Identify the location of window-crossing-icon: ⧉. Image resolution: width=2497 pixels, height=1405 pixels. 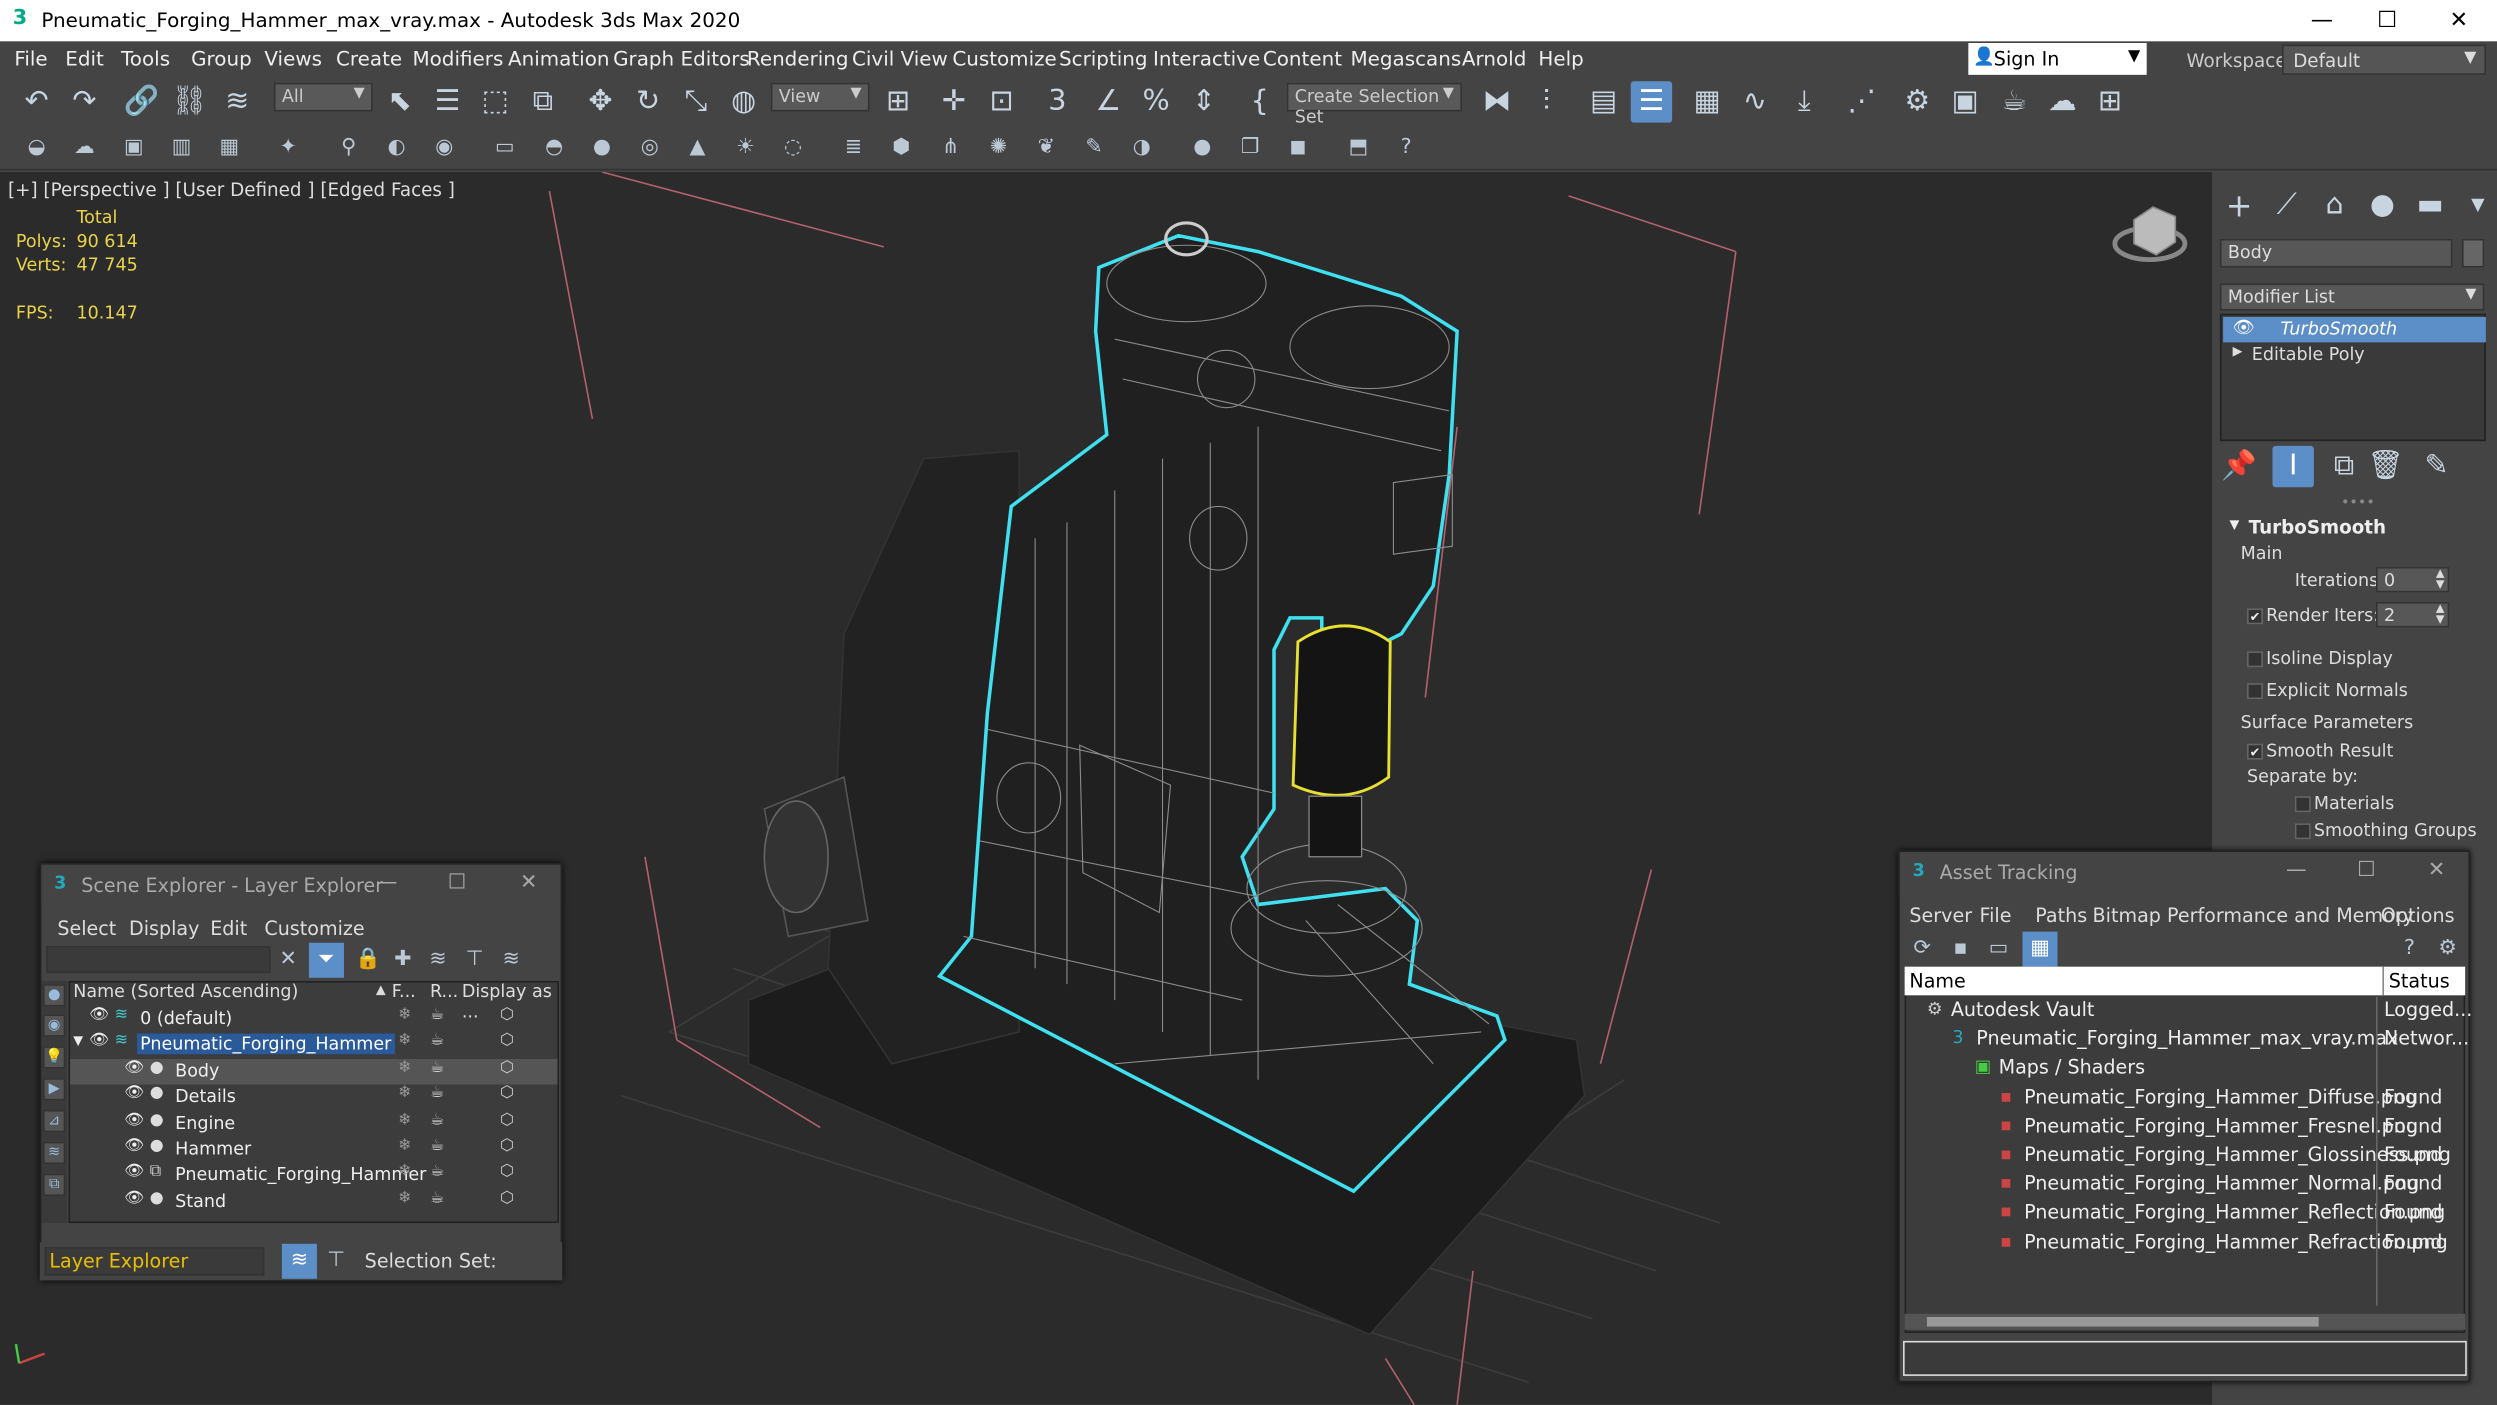
(542, 101).